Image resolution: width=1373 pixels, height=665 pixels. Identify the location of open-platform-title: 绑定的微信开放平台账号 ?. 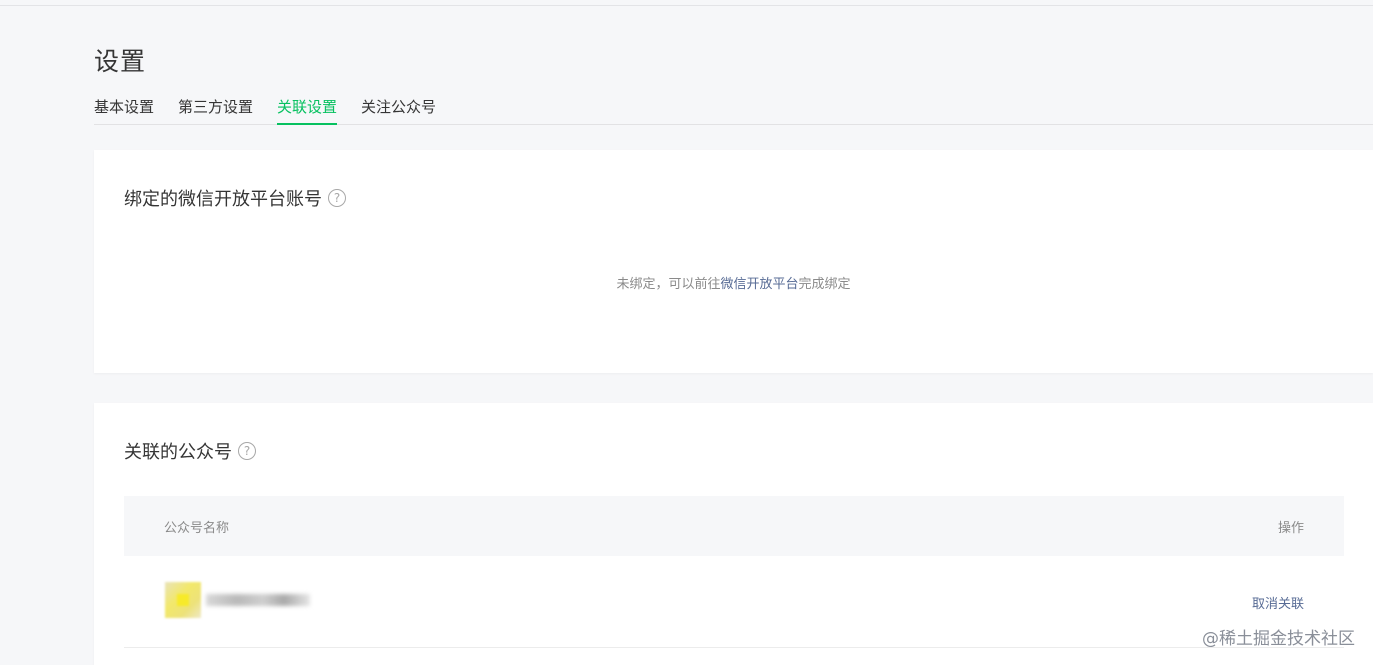
(235, 198).